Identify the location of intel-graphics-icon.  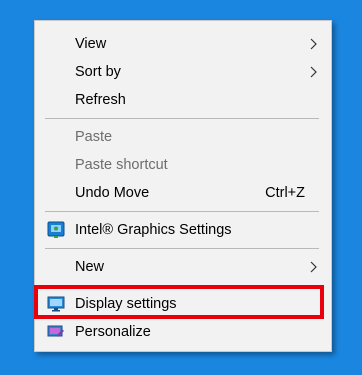
(56, 229).